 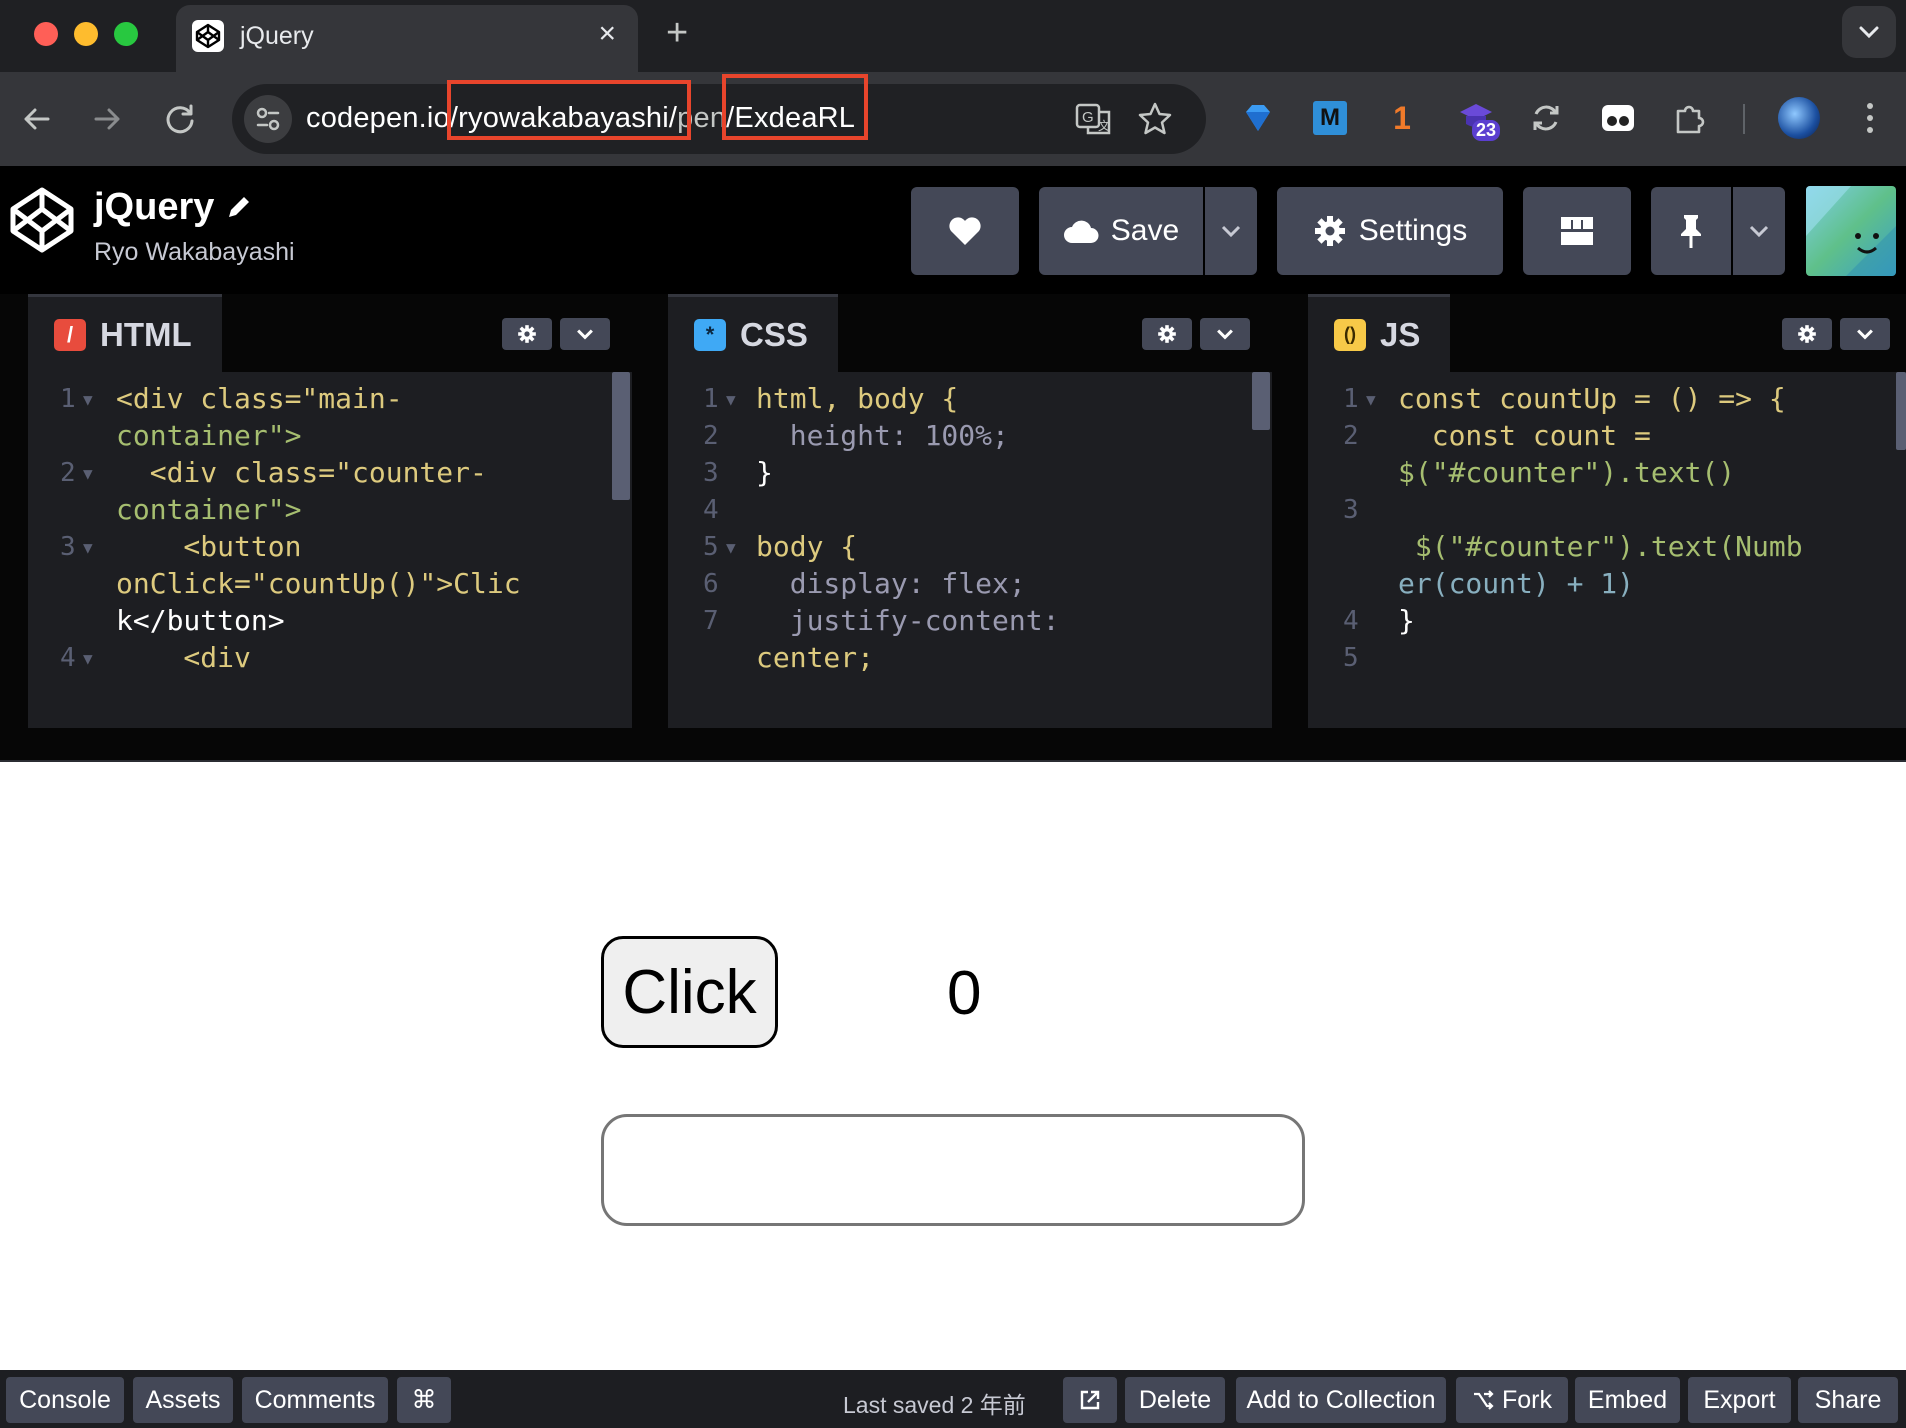 What do you see at coordinates (315, 1400) in the screenshot?
I see `comments-button: Comments` at bounding box center [315, 1400].